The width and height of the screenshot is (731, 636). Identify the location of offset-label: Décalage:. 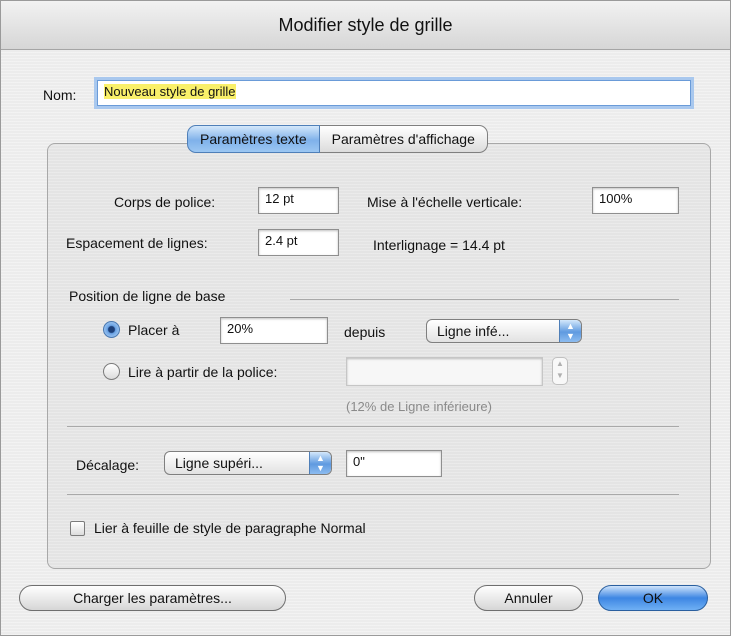
(108, 465).